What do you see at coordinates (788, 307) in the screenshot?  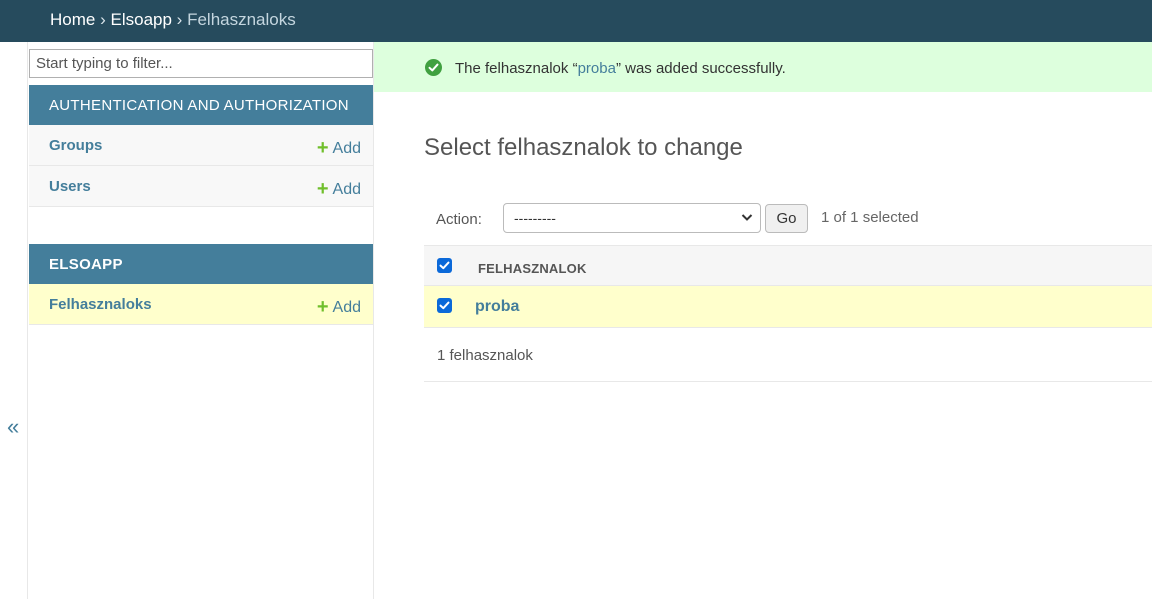 I see `table-row: proba` at bounding box center [788, 307].